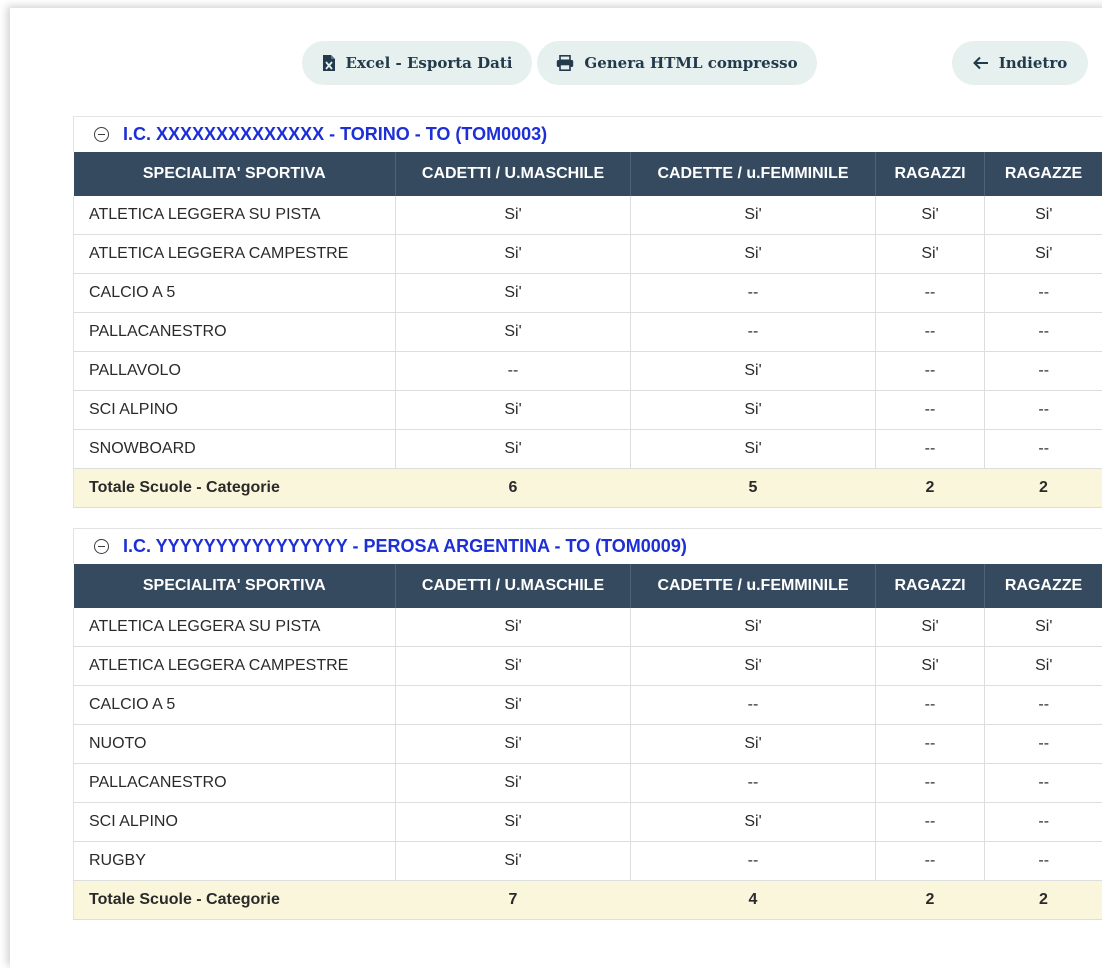 Image resolution: width=1102 pixels, height=968 pixels. Describe the element at coordinates (235, 900) in the screenshot. I see `total-label: Totale Scuole - Categorie` at that location.